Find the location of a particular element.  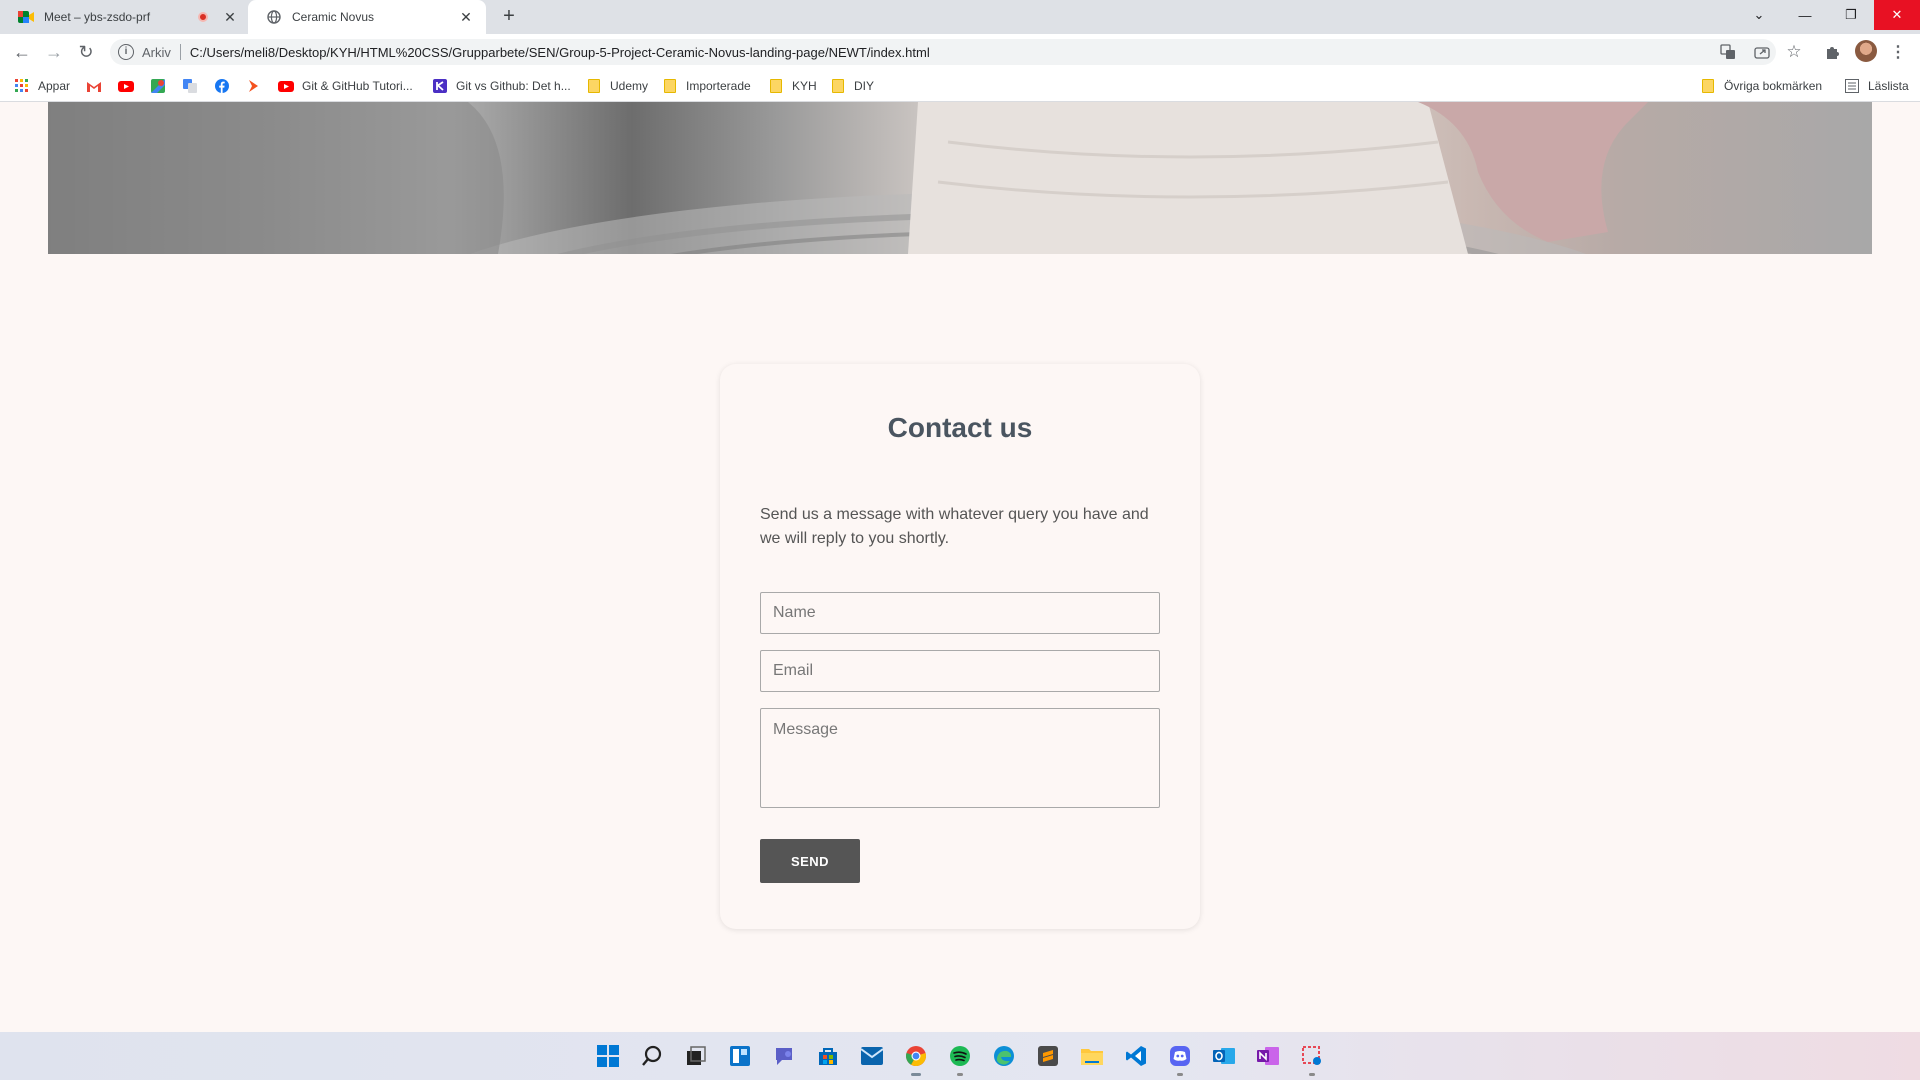

teams-chat-icon is located at coordinates (784, 1056).